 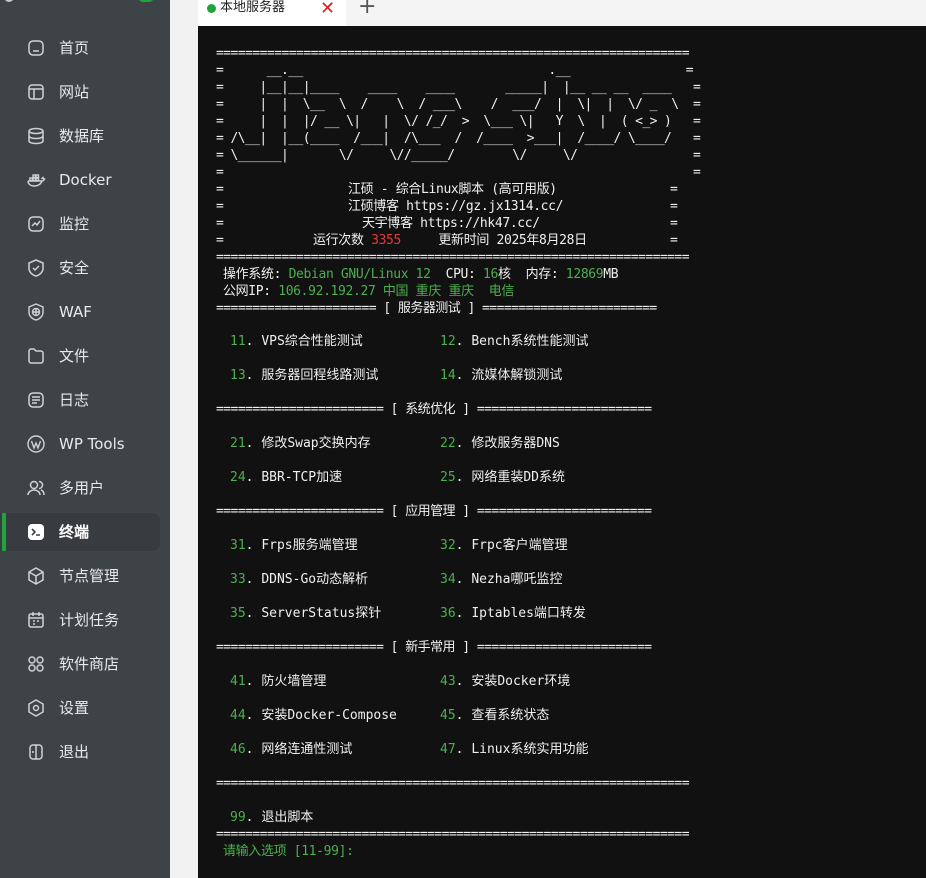 I want to click on sidebar-item-settings: 设置, so click(x=80, y=708).